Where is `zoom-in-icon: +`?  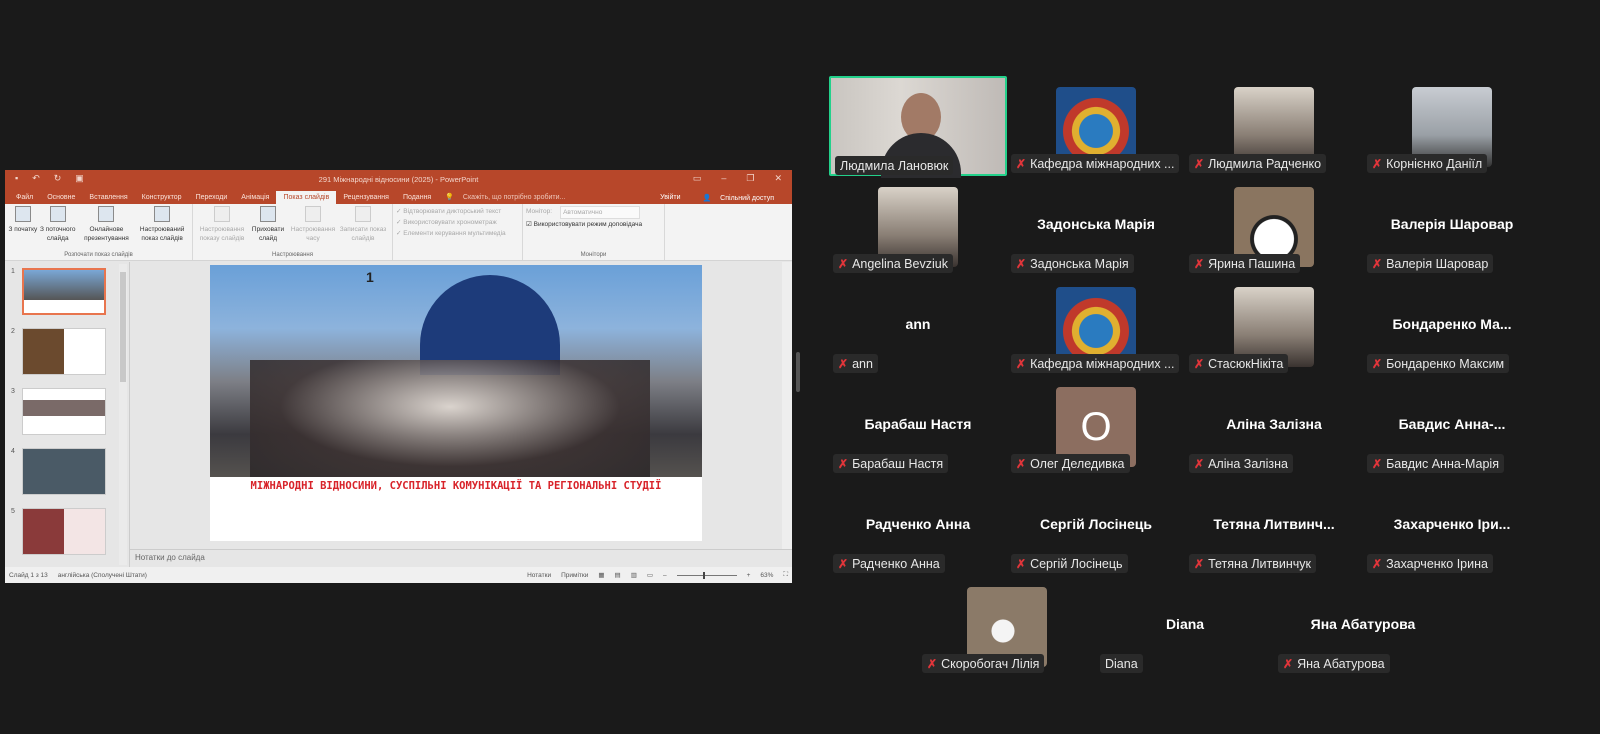 zoom-in-icon: + is located at coordinates (749, 575).